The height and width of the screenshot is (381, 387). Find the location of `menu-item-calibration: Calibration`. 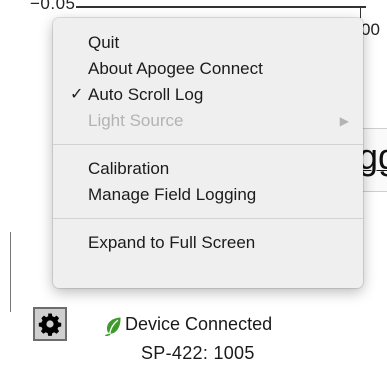

menu-item-calibration: Calibration is located at coordinates (208, 169).